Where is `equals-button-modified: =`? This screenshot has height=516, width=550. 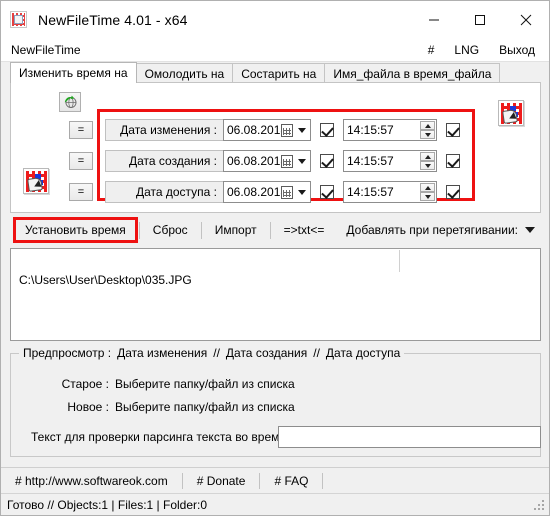 equals-button-modified: = is located at coordinates (81, 130).